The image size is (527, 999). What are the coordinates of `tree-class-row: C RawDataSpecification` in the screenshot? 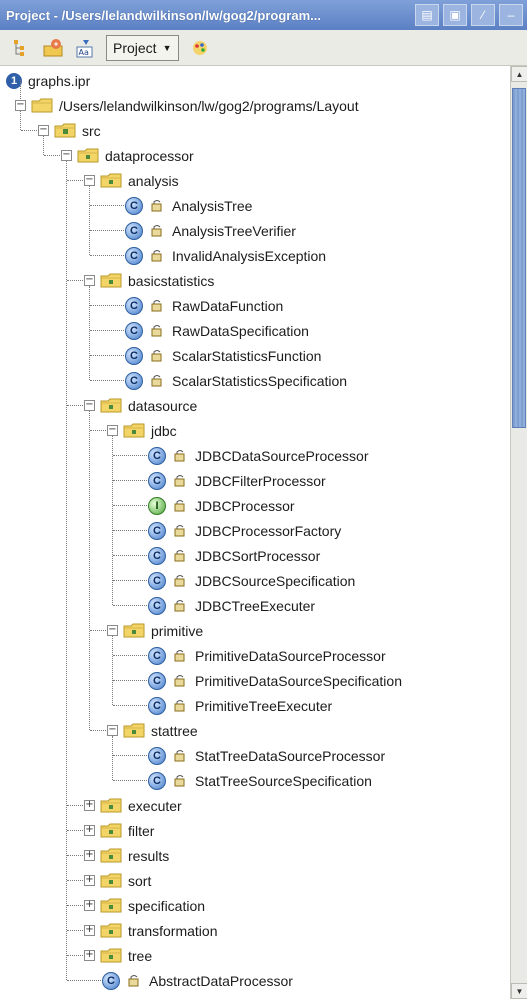 It's located at (255, 330).